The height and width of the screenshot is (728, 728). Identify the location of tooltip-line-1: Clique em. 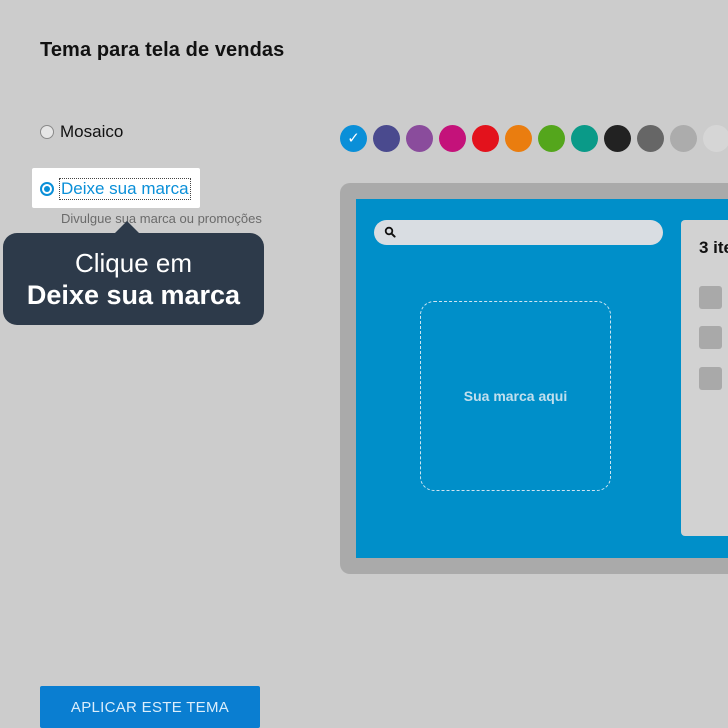
(133, 263).